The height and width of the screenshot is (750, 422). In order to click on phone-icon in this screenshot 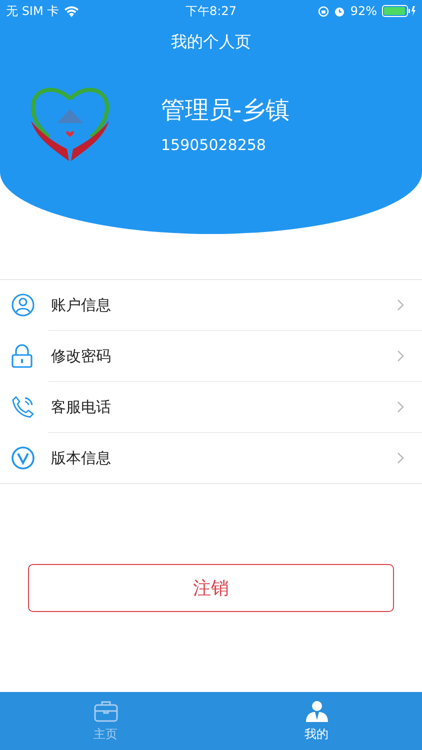, I will do `click(23, 407)`.